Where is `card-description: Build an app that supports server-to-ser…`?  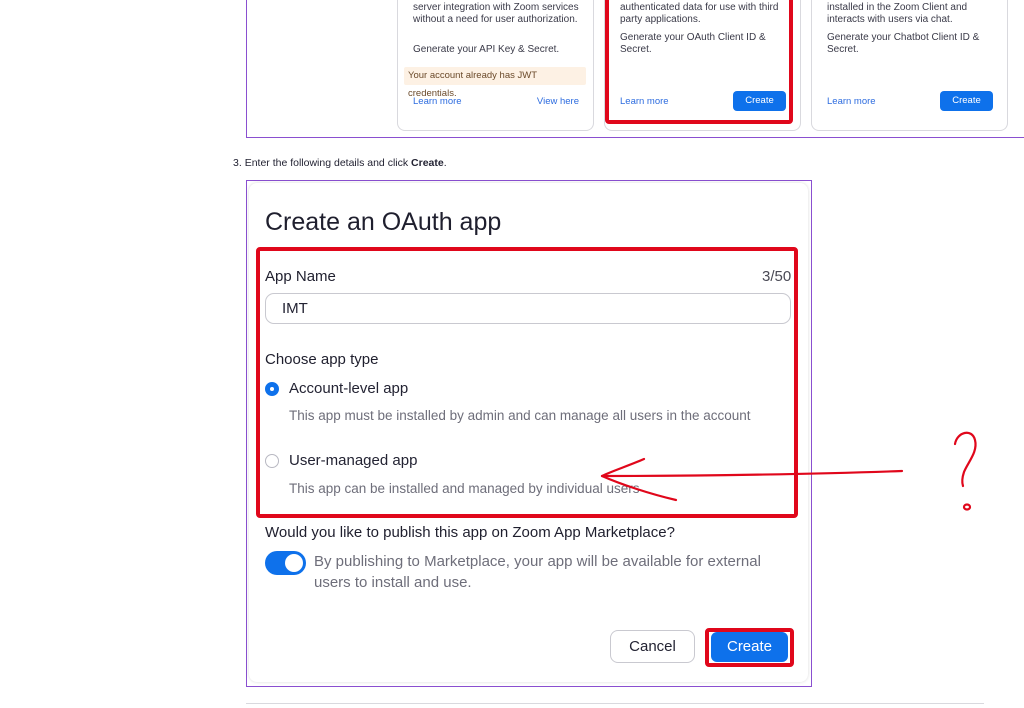 card-description: Build an app that supports server-to-ser… is located at coordinates (496, 12).